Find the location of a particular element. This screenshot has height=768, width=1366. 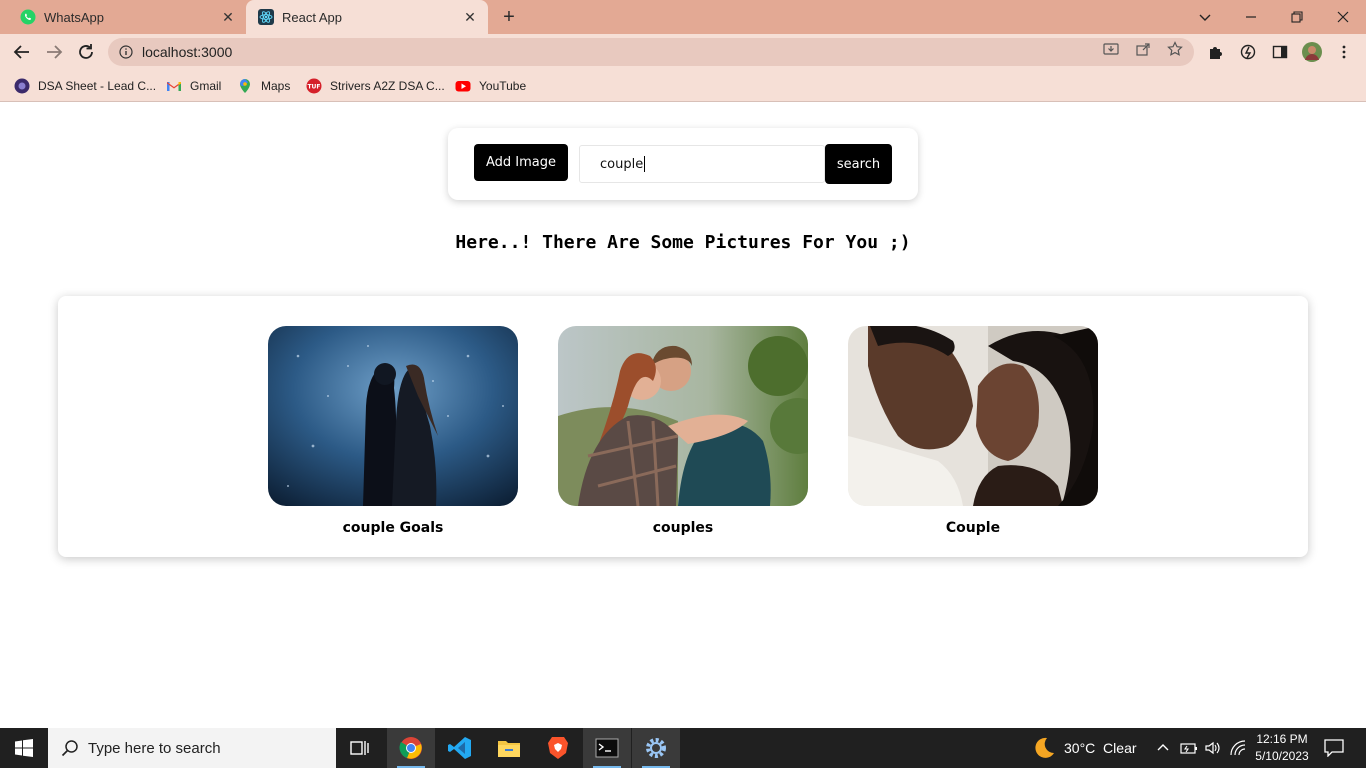

image-caption: couple Goals is located at coordinates (393, 528).